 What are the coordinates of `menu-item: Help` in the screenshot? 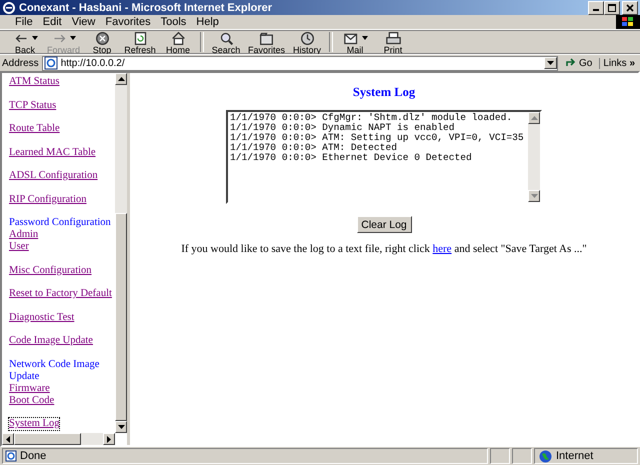 It's located at (207, 22).